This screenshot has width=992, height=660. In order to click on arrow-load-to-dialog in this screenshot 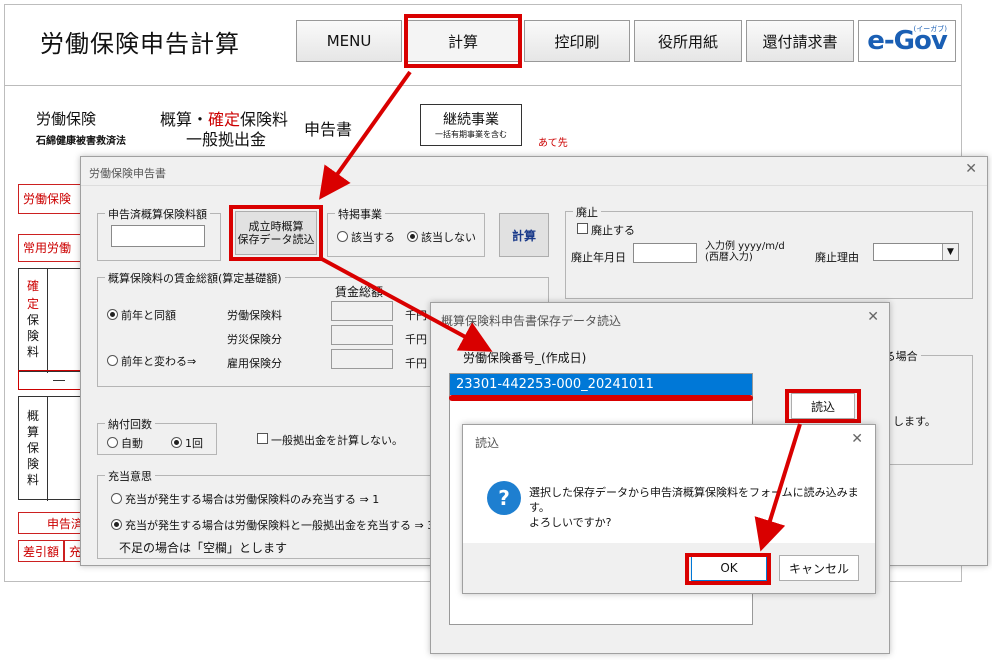, I will do `click(406, 304)`.